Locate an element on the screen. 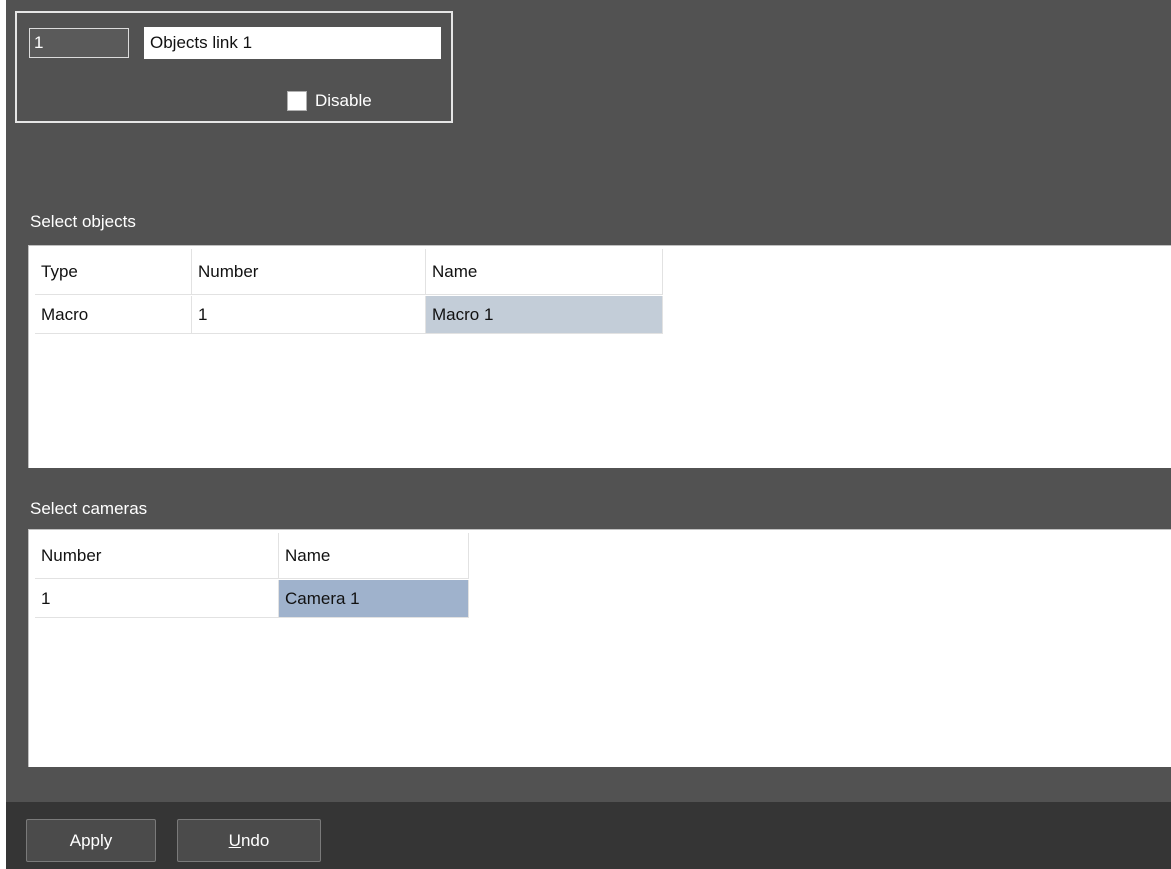  table-row: 1 Camera 1 is located at coordinates (252, 599).